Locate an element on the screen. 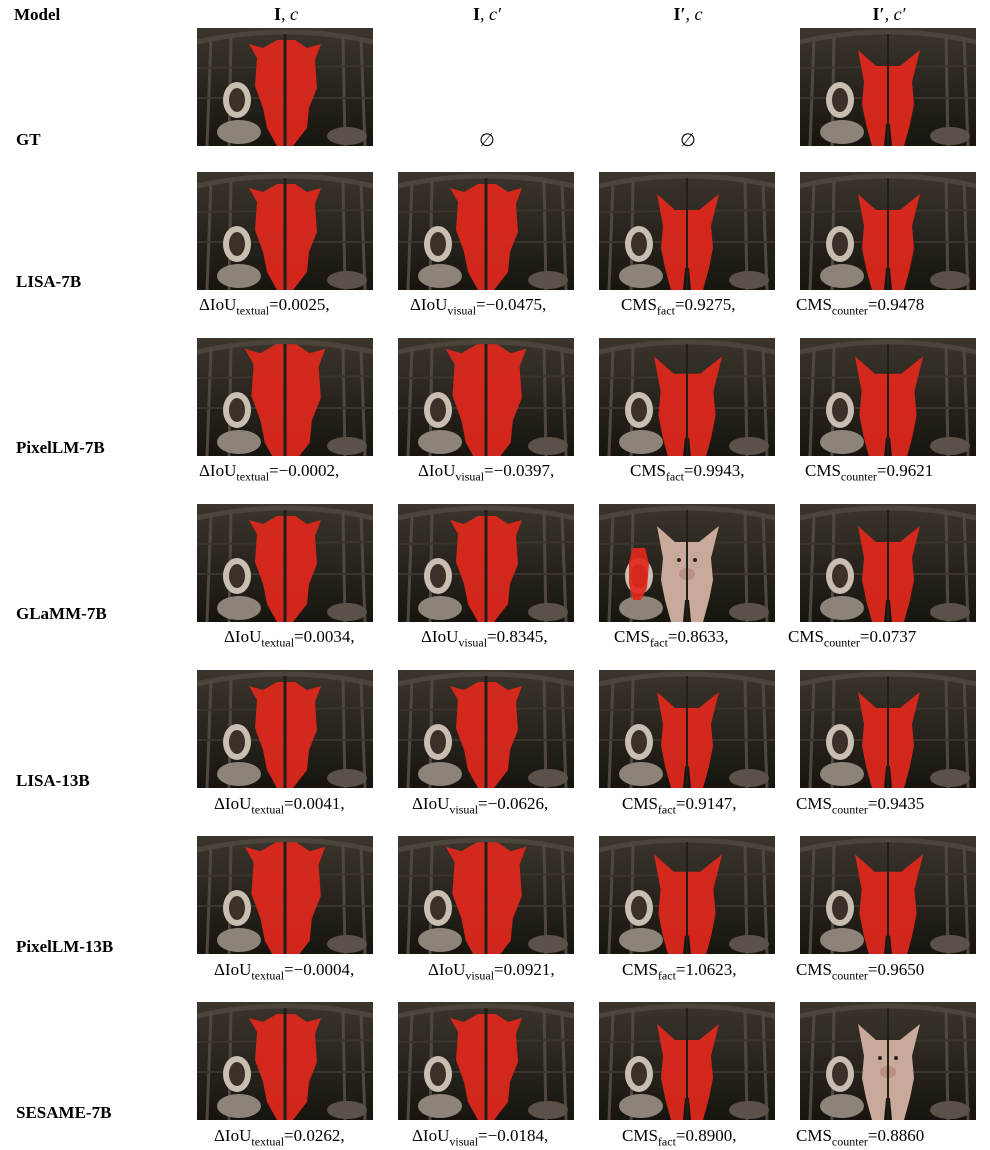  metric-cms: CMScounter=0.9435 is located at coordinates (860, 805).